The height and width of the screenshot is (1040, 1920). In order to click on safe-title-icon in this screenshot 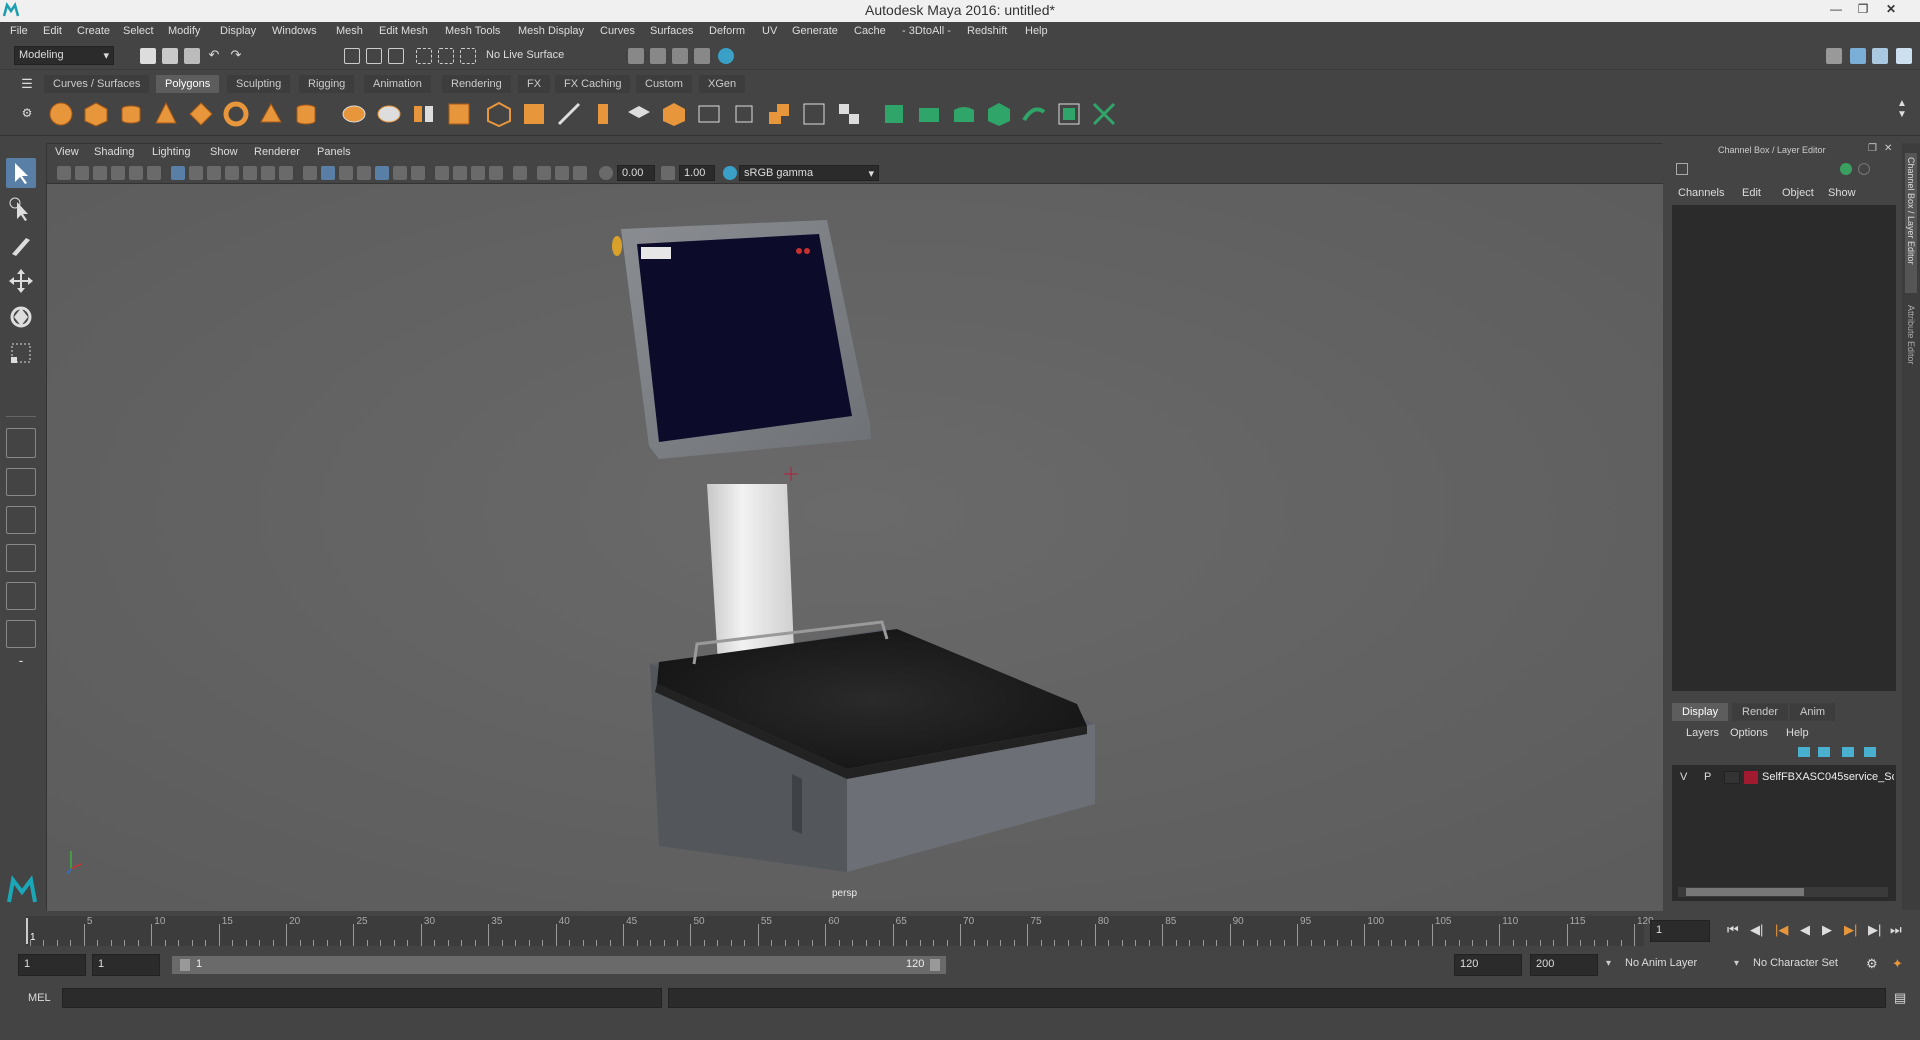, I will do `click(286, 173)`.